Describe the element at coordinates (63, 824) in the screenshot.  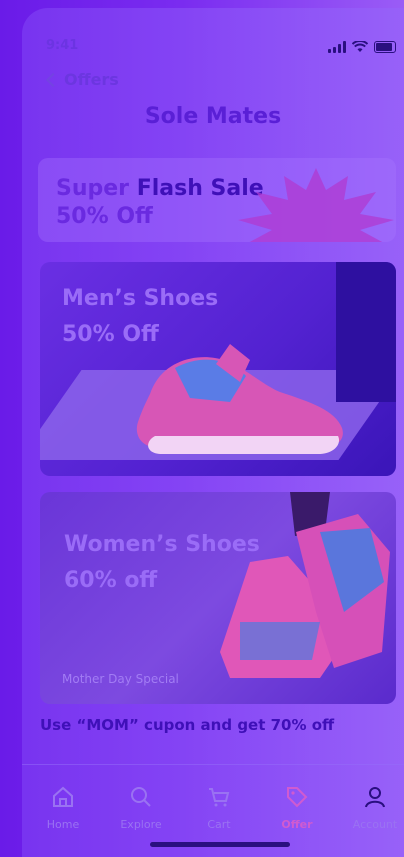
I see `tab-home-label: Home` at that location.